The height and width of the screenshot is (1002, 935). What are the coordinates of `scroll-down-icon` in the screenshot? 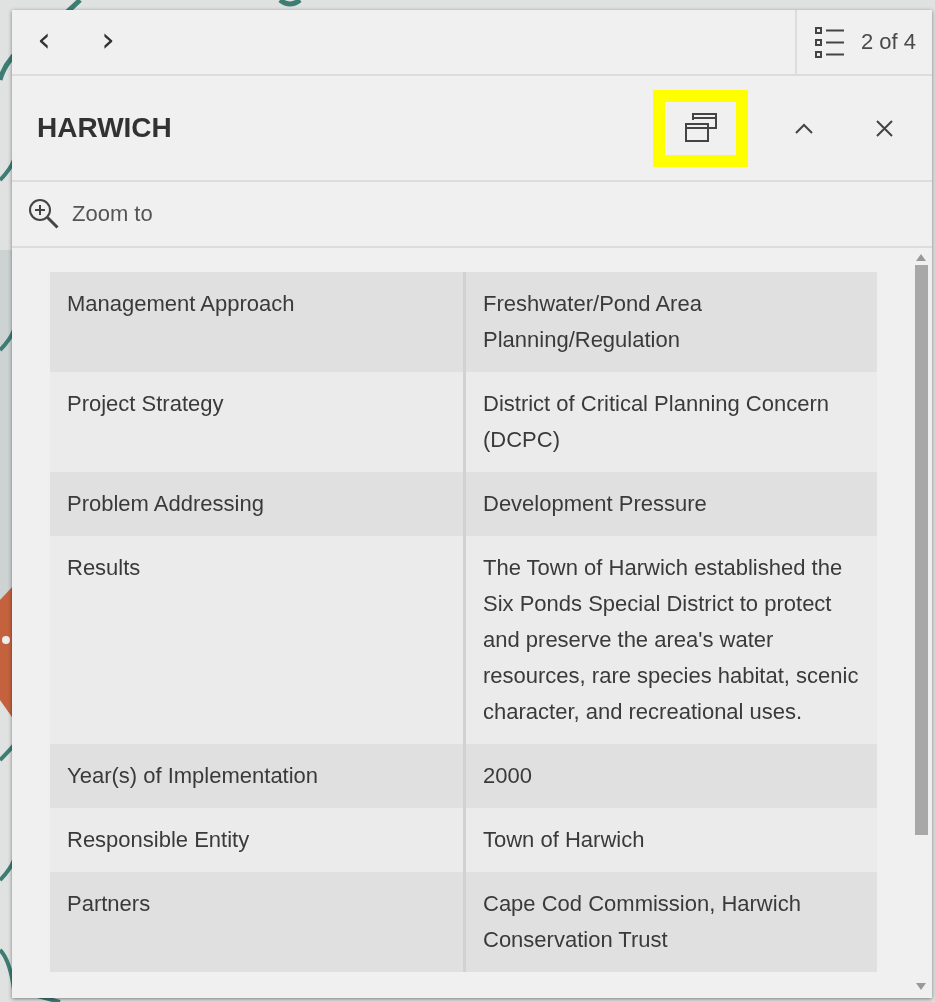 It's located at (921, 986).